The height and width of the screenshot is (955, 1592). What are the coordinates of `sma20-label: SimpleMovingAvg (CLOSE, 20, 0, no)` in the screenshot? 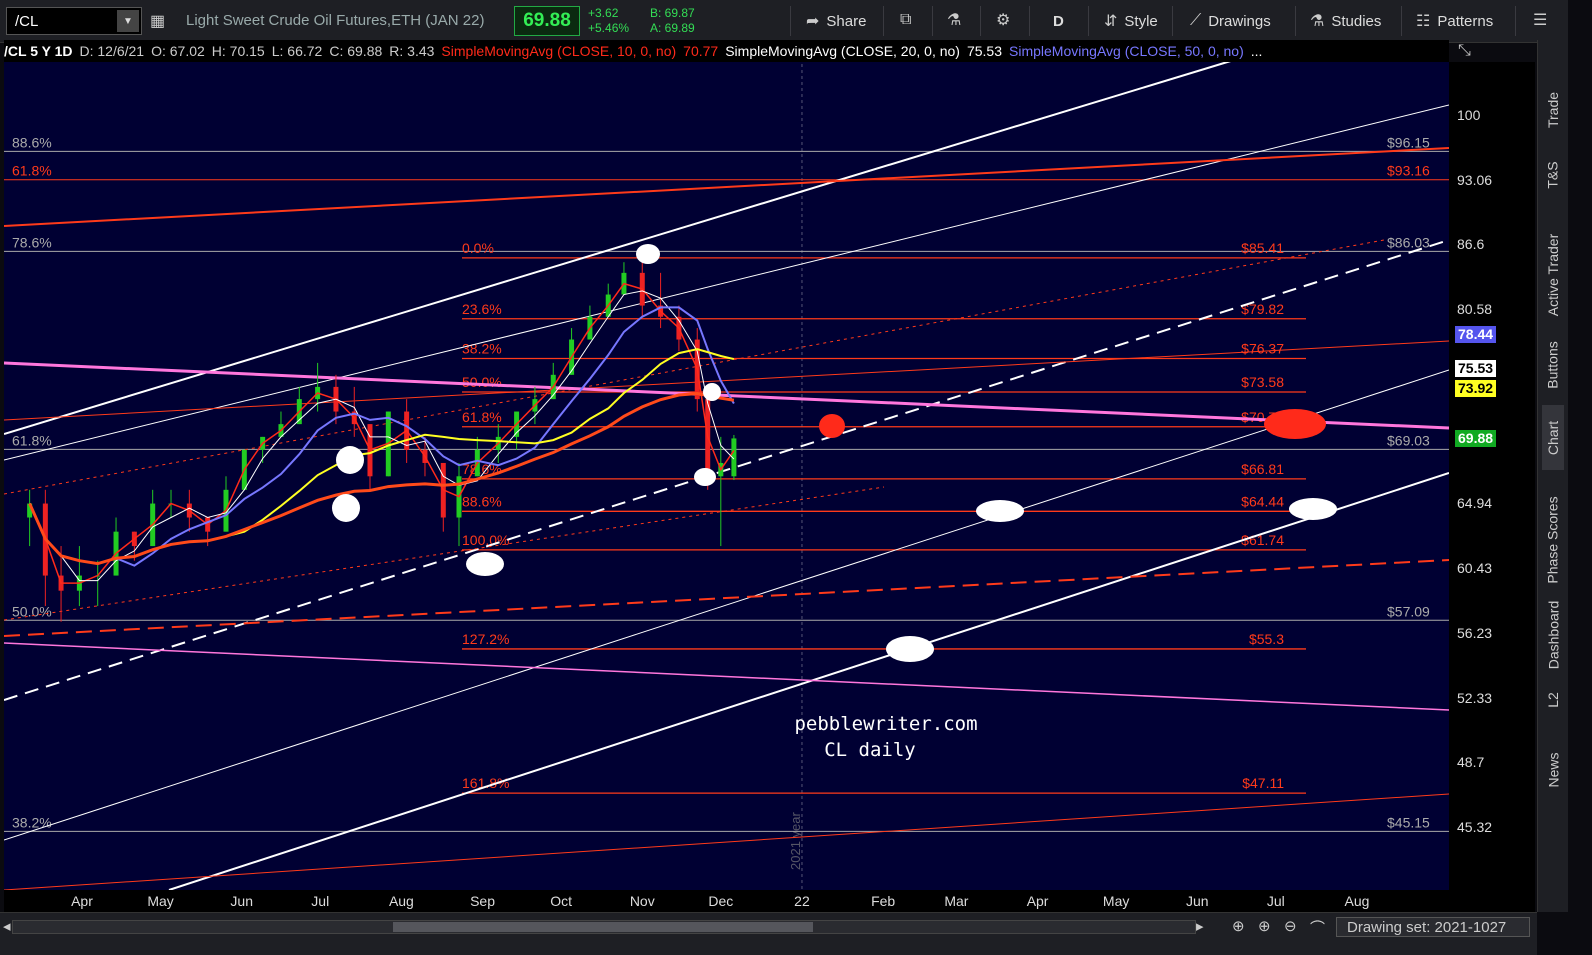 It's located at (842, 51).